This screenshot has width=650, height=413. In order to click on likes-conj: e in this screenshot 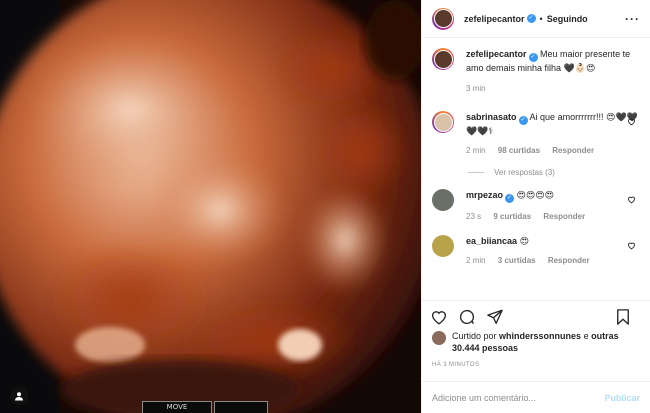, I will do `click(586, 336)`.